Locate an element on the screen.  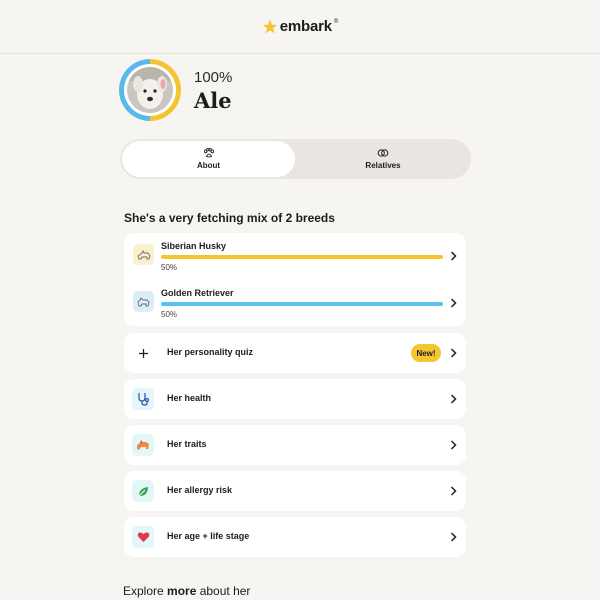
stethoscope-icon is located at coordinates (143, 399).